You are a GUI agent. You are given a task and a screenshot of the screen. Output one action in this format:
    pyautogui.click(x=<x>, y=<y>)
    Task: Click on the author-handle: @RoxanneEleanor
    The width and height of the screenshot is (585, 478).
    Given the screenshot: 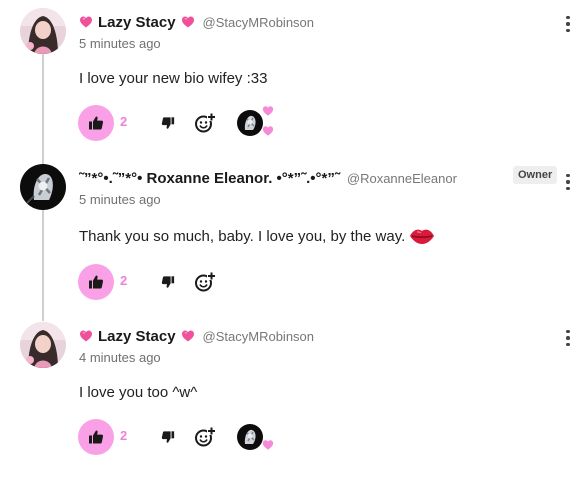 What is the action you would take?
    pyautogui.click(x=402, y=178)
    